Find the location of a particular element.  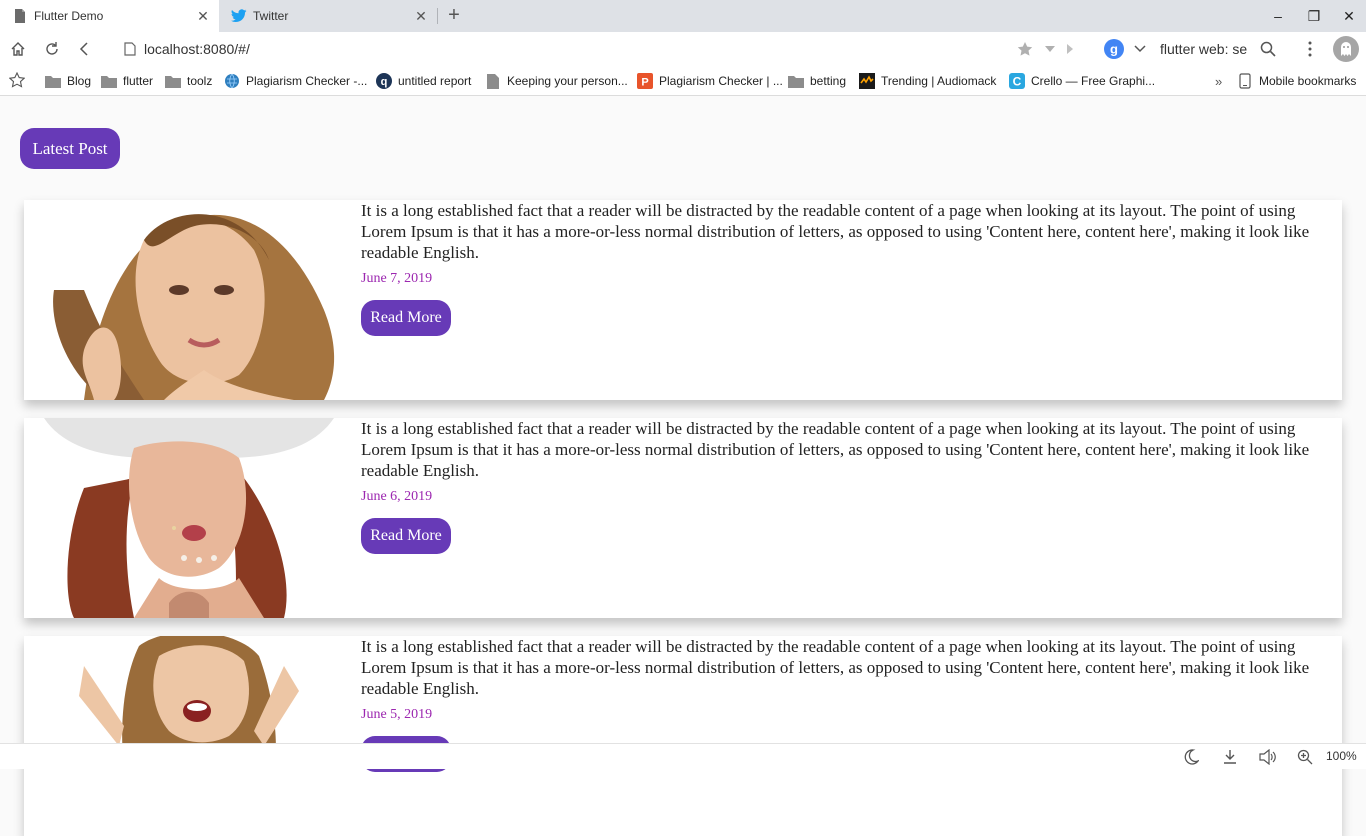

twitter-icon is located at coordinates (239, 16).